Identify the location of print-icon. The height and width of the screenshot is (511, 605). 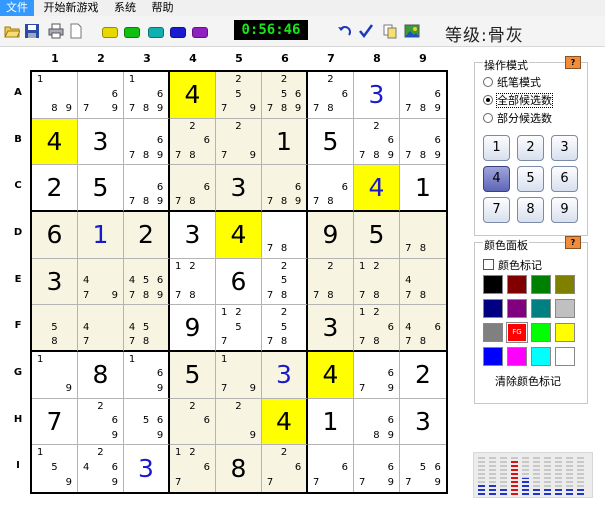
(56, 31).